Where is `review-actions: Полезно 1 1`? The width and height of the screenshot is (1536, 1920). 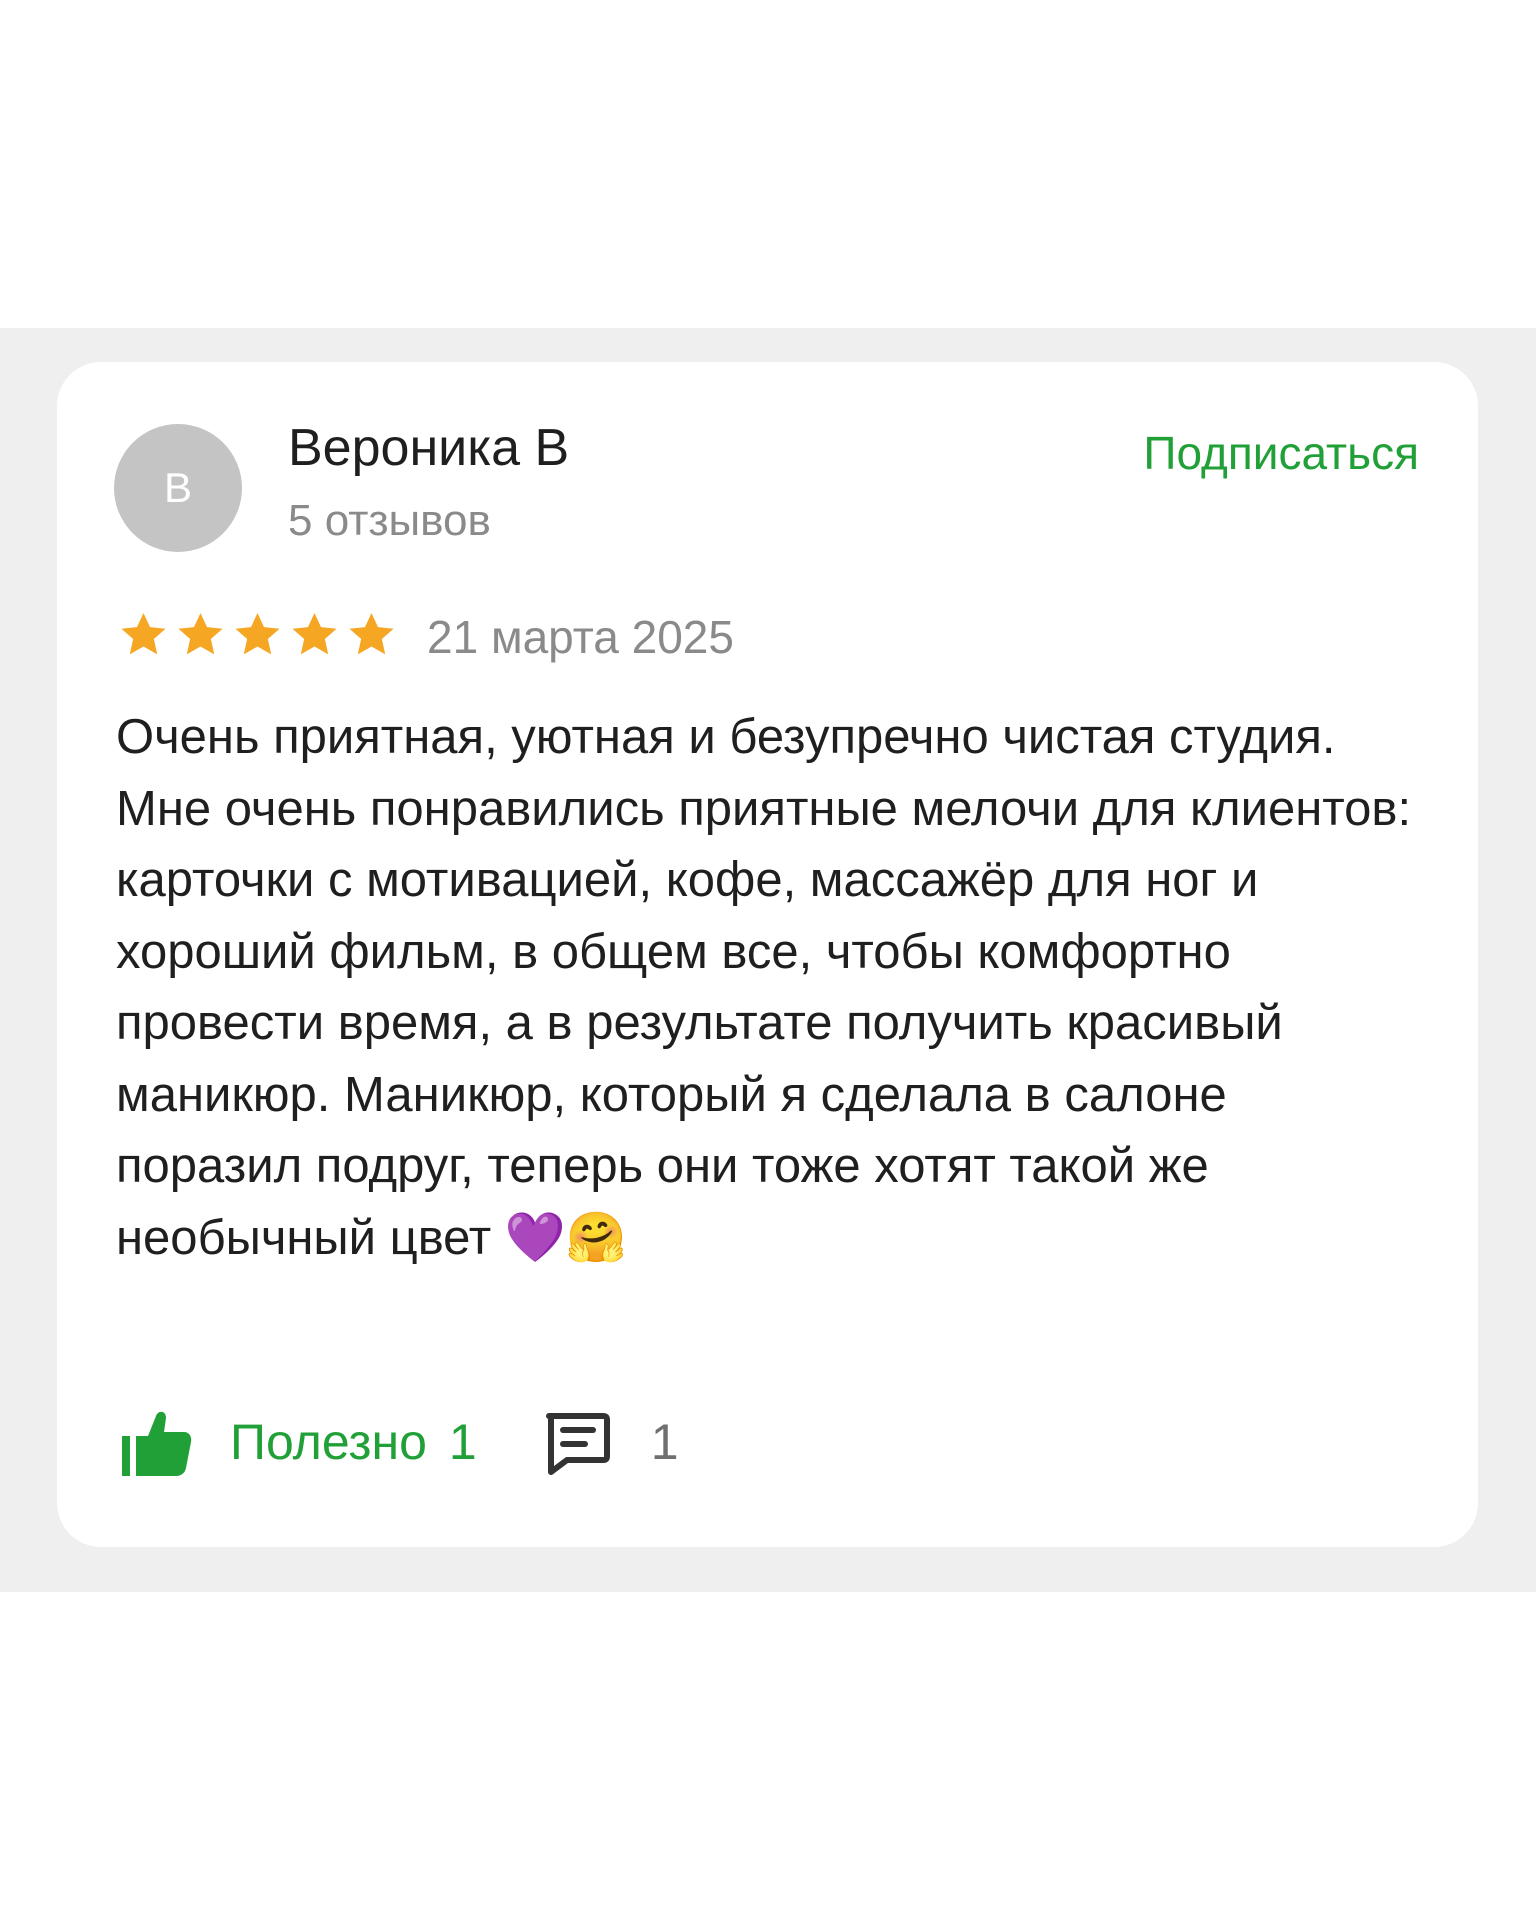 review-actions: Полезно 1 1 is located at coordinates (399, 1442).